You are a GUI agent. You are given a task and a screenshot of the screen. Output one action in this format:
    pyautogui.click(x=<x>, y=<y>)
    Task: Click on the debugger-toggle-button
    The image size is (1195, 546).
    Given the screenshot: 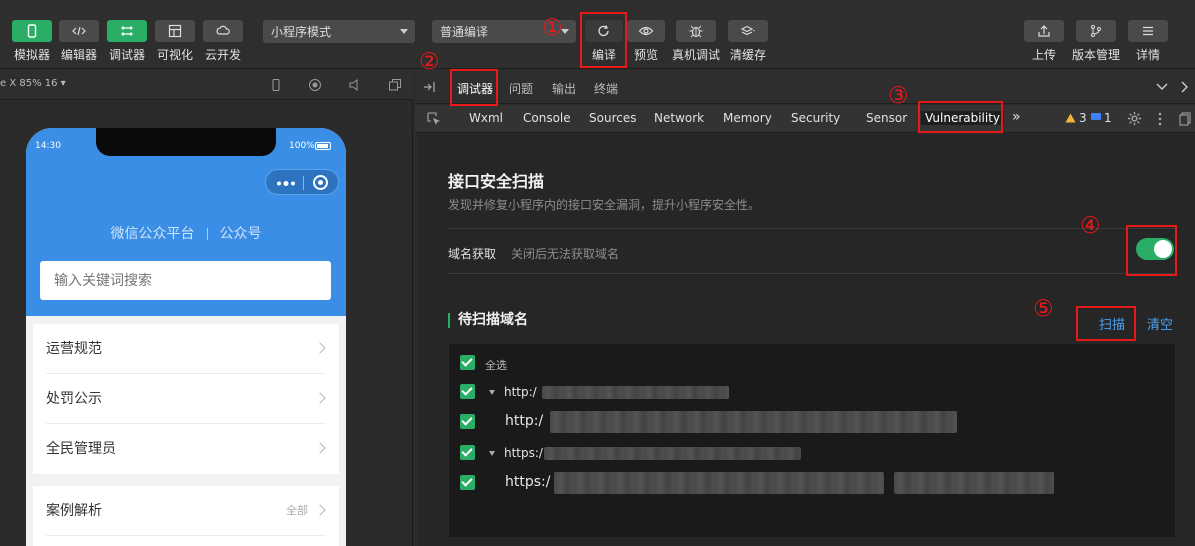 What is the action you would take?
    pyautogui.click(x=127, y=31)
    